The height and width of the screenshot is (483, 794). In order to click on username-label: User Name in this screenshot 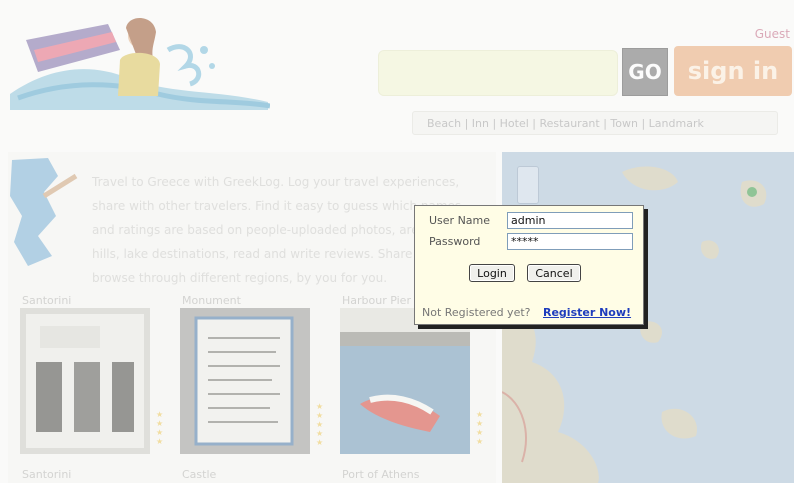, I will do `click(460, 220)`.